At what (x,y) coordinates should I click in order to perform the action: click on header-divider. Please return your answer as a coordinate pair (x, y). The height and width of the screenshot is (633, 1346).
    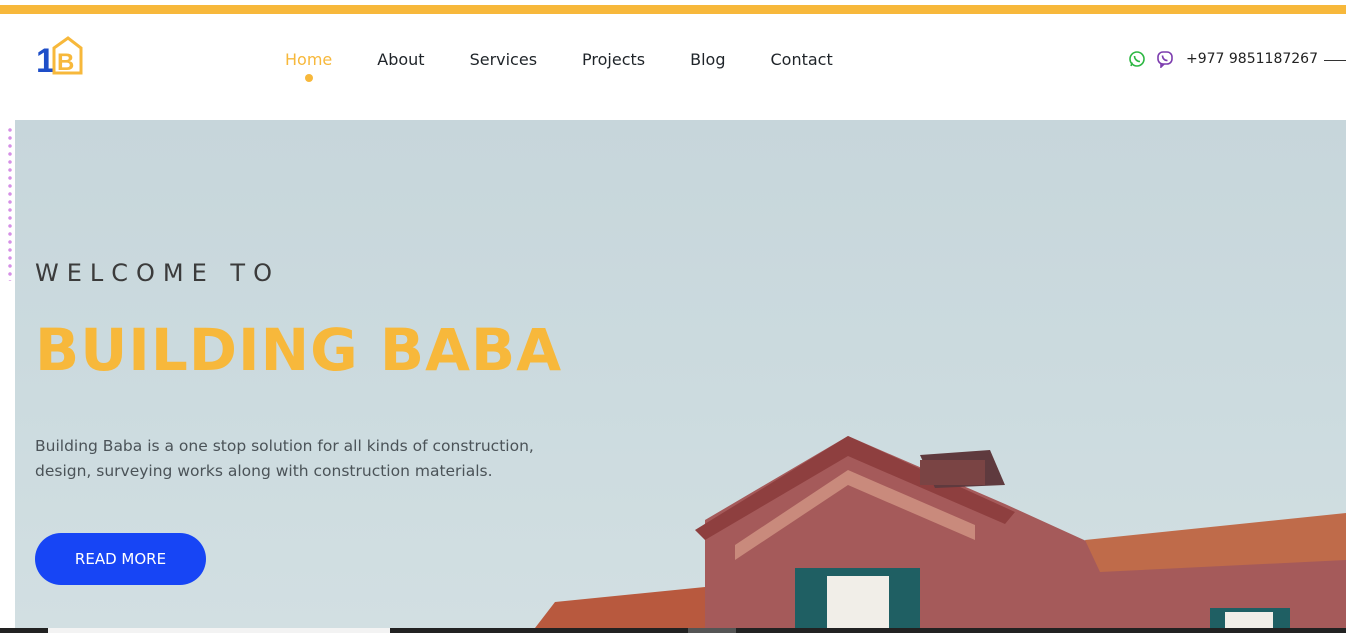
    Looking at the image, I should click on (1335, 60).